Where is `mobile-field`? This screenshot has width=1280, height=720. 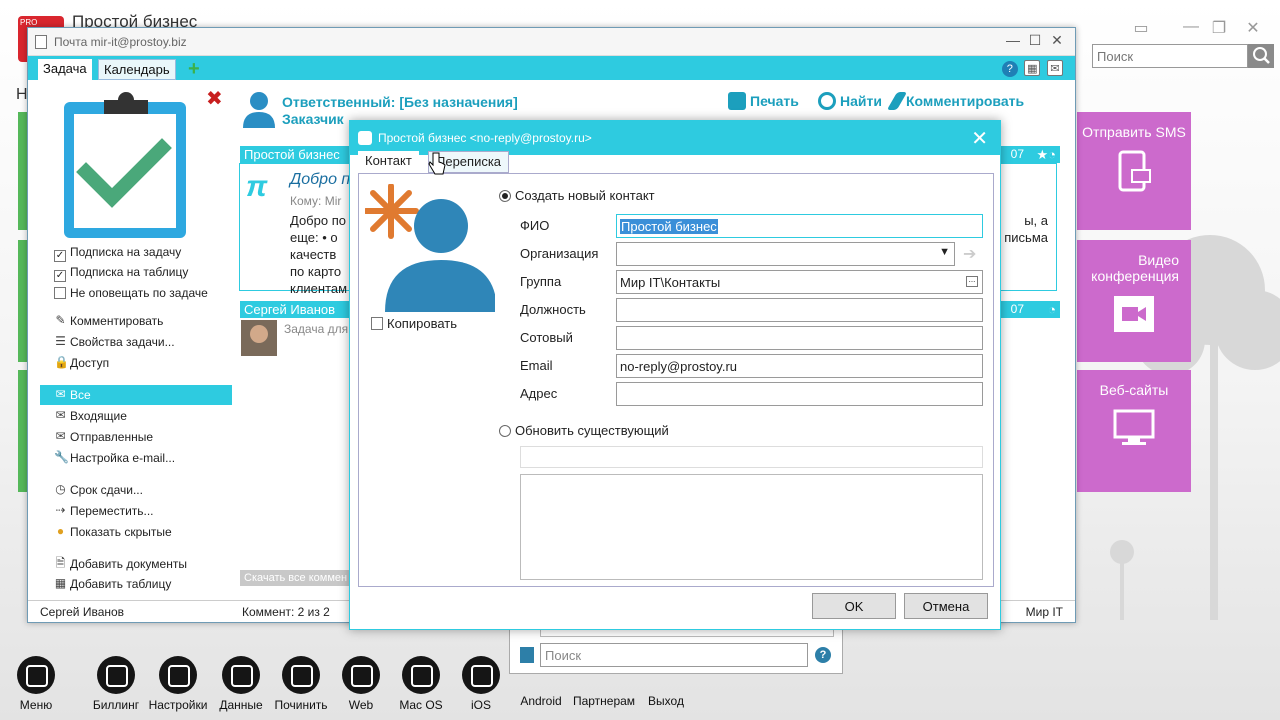
mobile-field is located at coordinates (799, 338).